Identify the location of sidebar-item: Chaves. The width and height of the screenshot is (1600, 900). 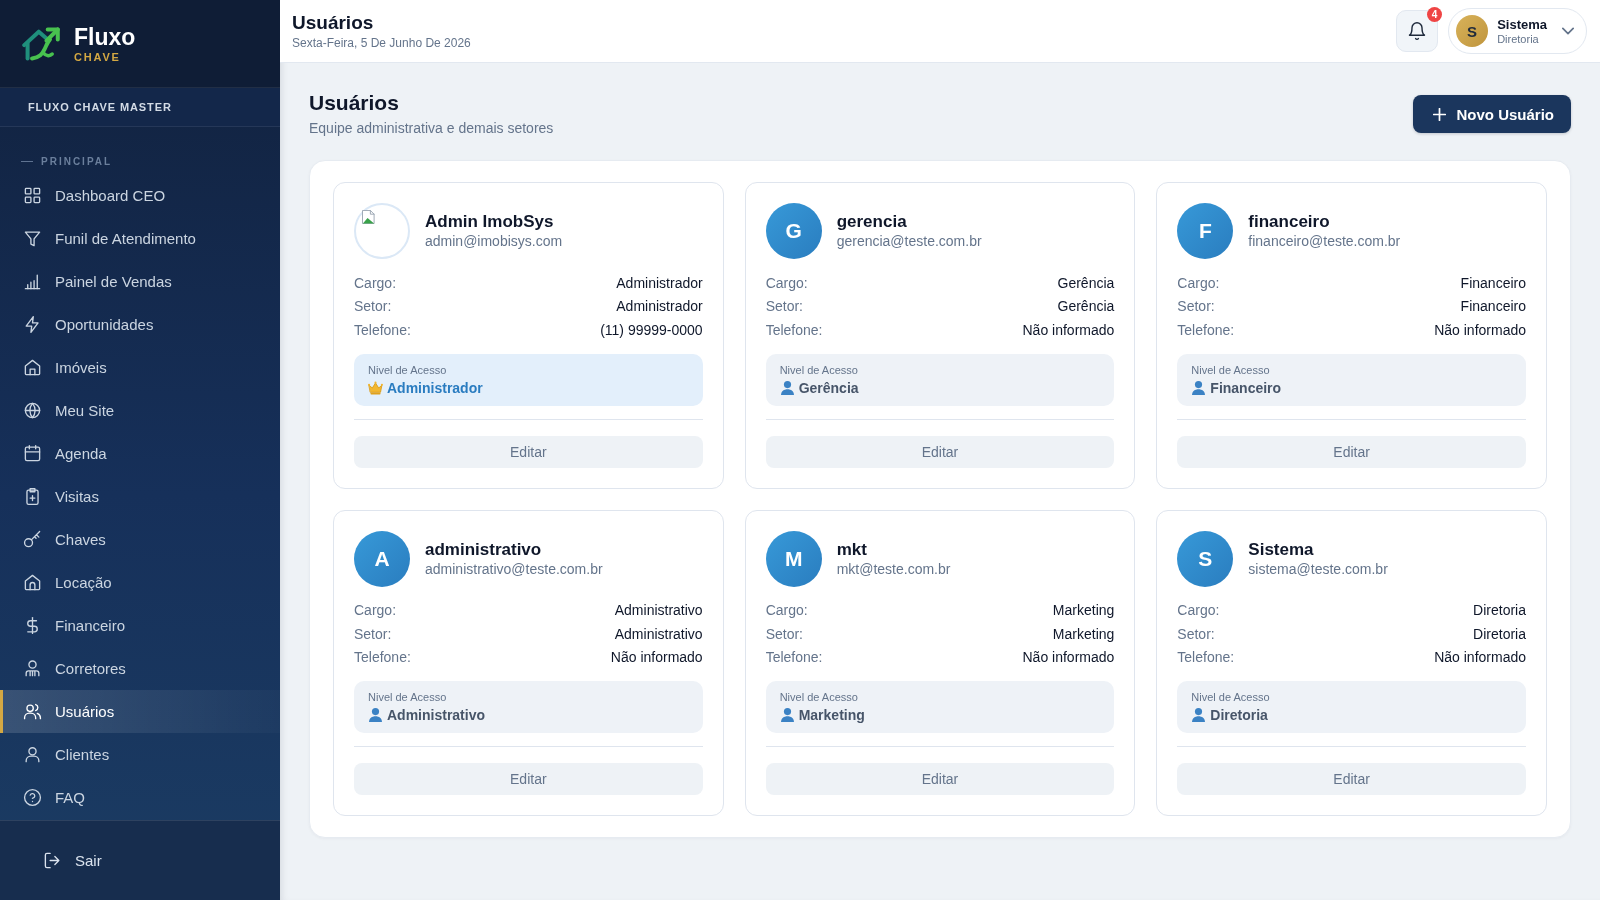
(140, 539).